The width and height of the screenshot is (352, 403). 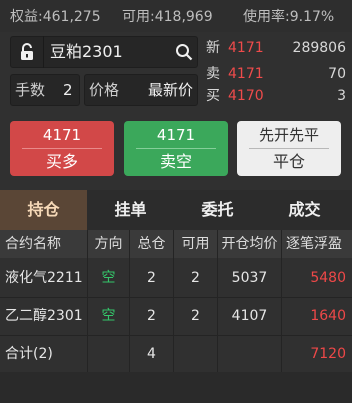 What do you see at coordinates (314, 244) in the screenshot?
I see `column-header: 逐笔浮盈` at bounding box center [314, 244].